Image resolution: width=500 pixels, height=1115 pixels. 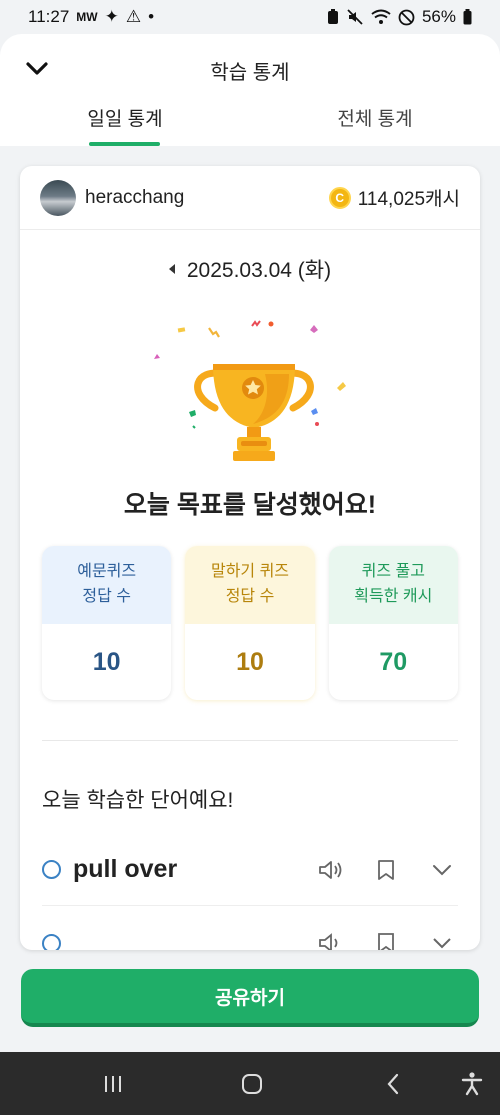 What do you see at coordinates (375, 121) in the screenshot?
I see `tab-total-stats: 전체 통계` at bounding box center [375, 121].